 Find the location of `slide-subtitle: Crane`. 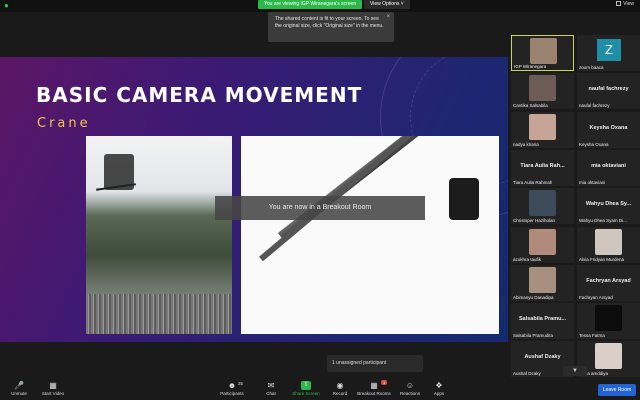

slide-subtitle: Crane is located at coordinates (64, 123).